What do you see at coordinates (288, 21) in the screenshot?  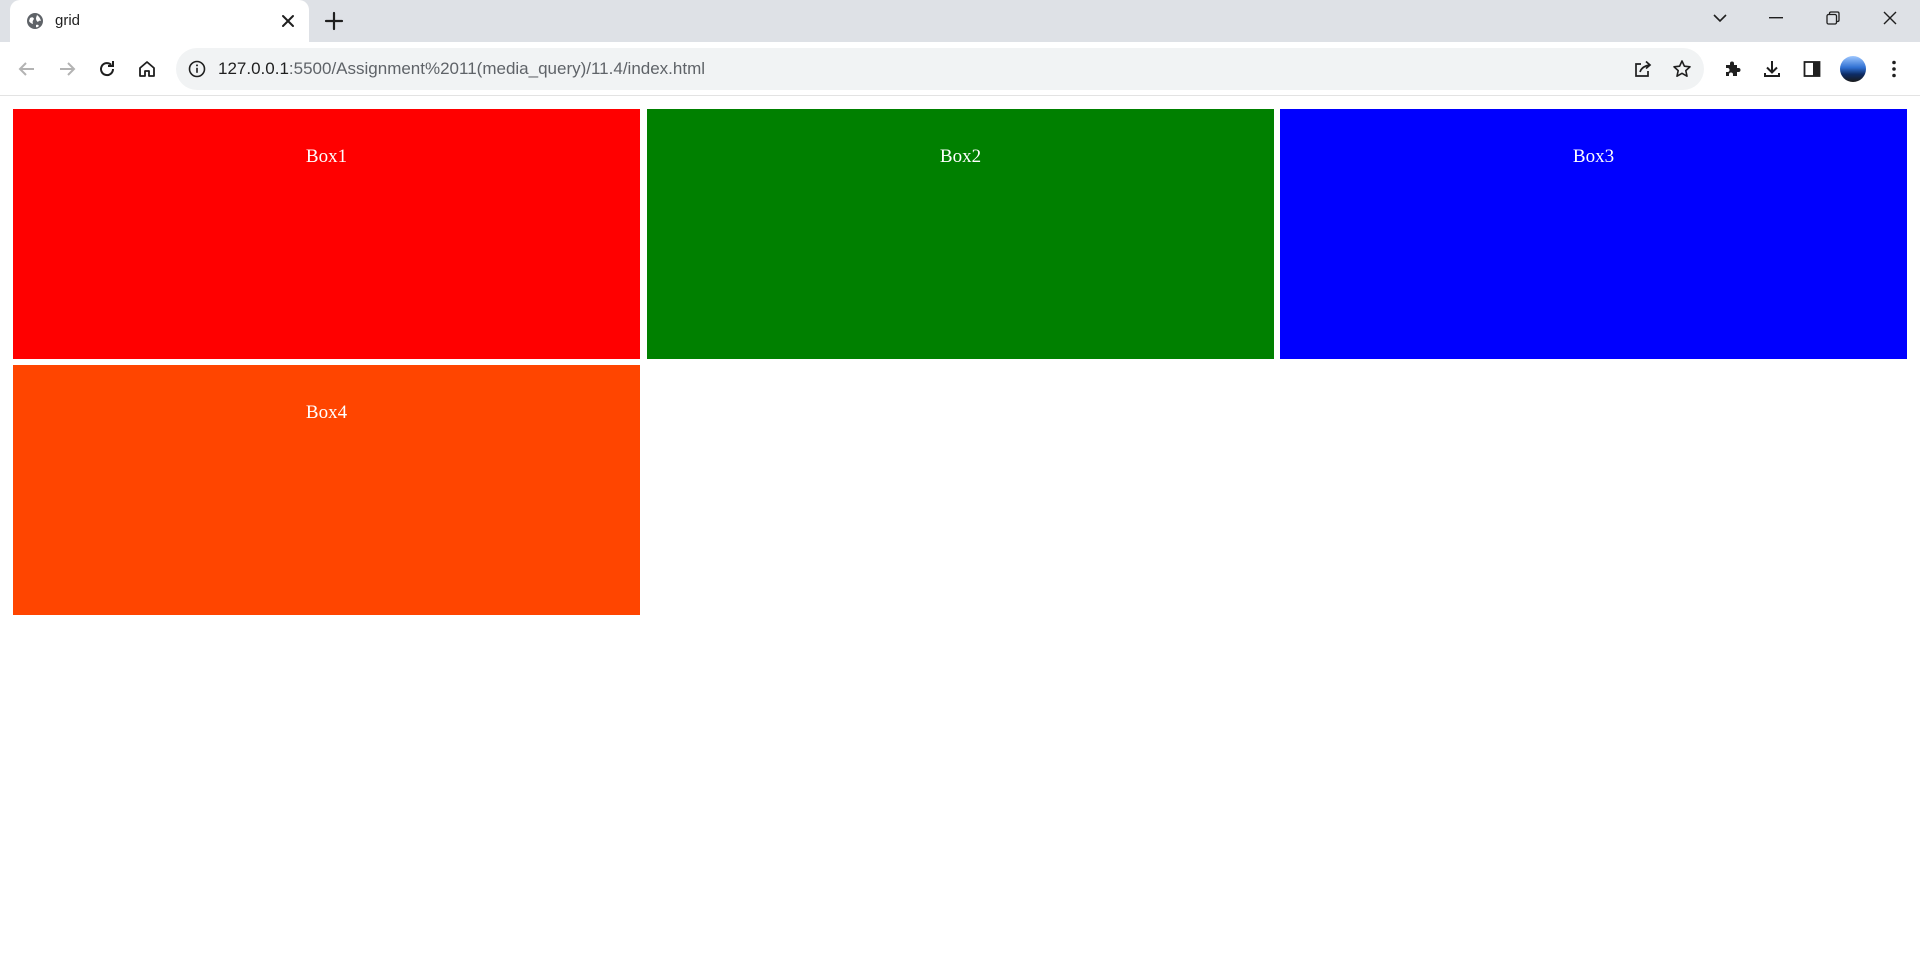 I see `close-tab-icon` at bounding box center [288, 21].